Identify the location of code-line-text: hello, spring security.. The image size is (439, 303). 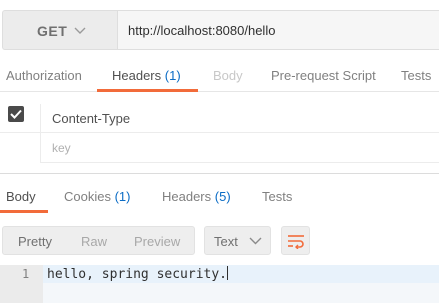
(137, 274).